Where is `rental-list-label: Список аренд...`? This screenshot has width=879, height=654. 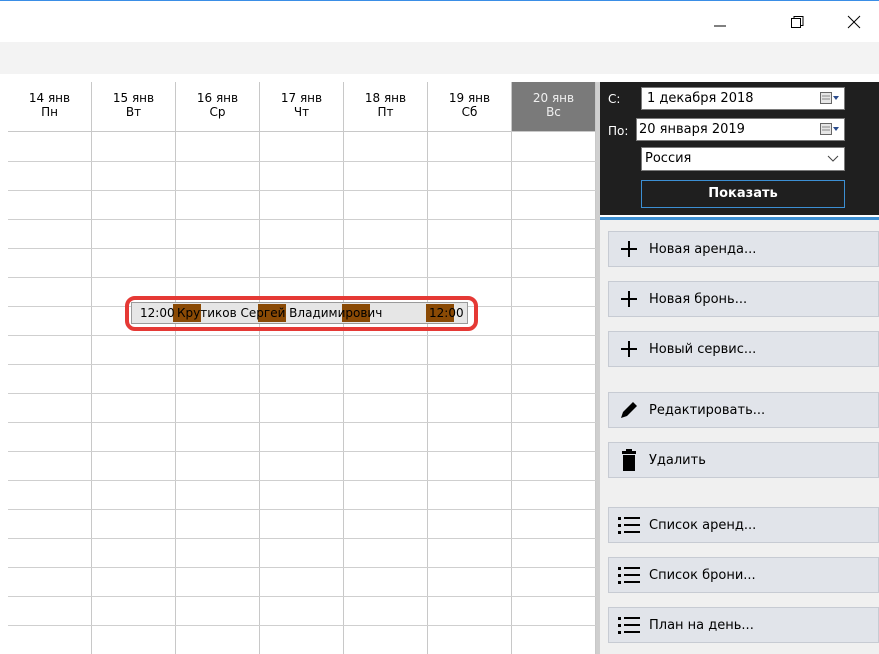 rental-list-label: Список аренд... is located at coordinates (703, 525).